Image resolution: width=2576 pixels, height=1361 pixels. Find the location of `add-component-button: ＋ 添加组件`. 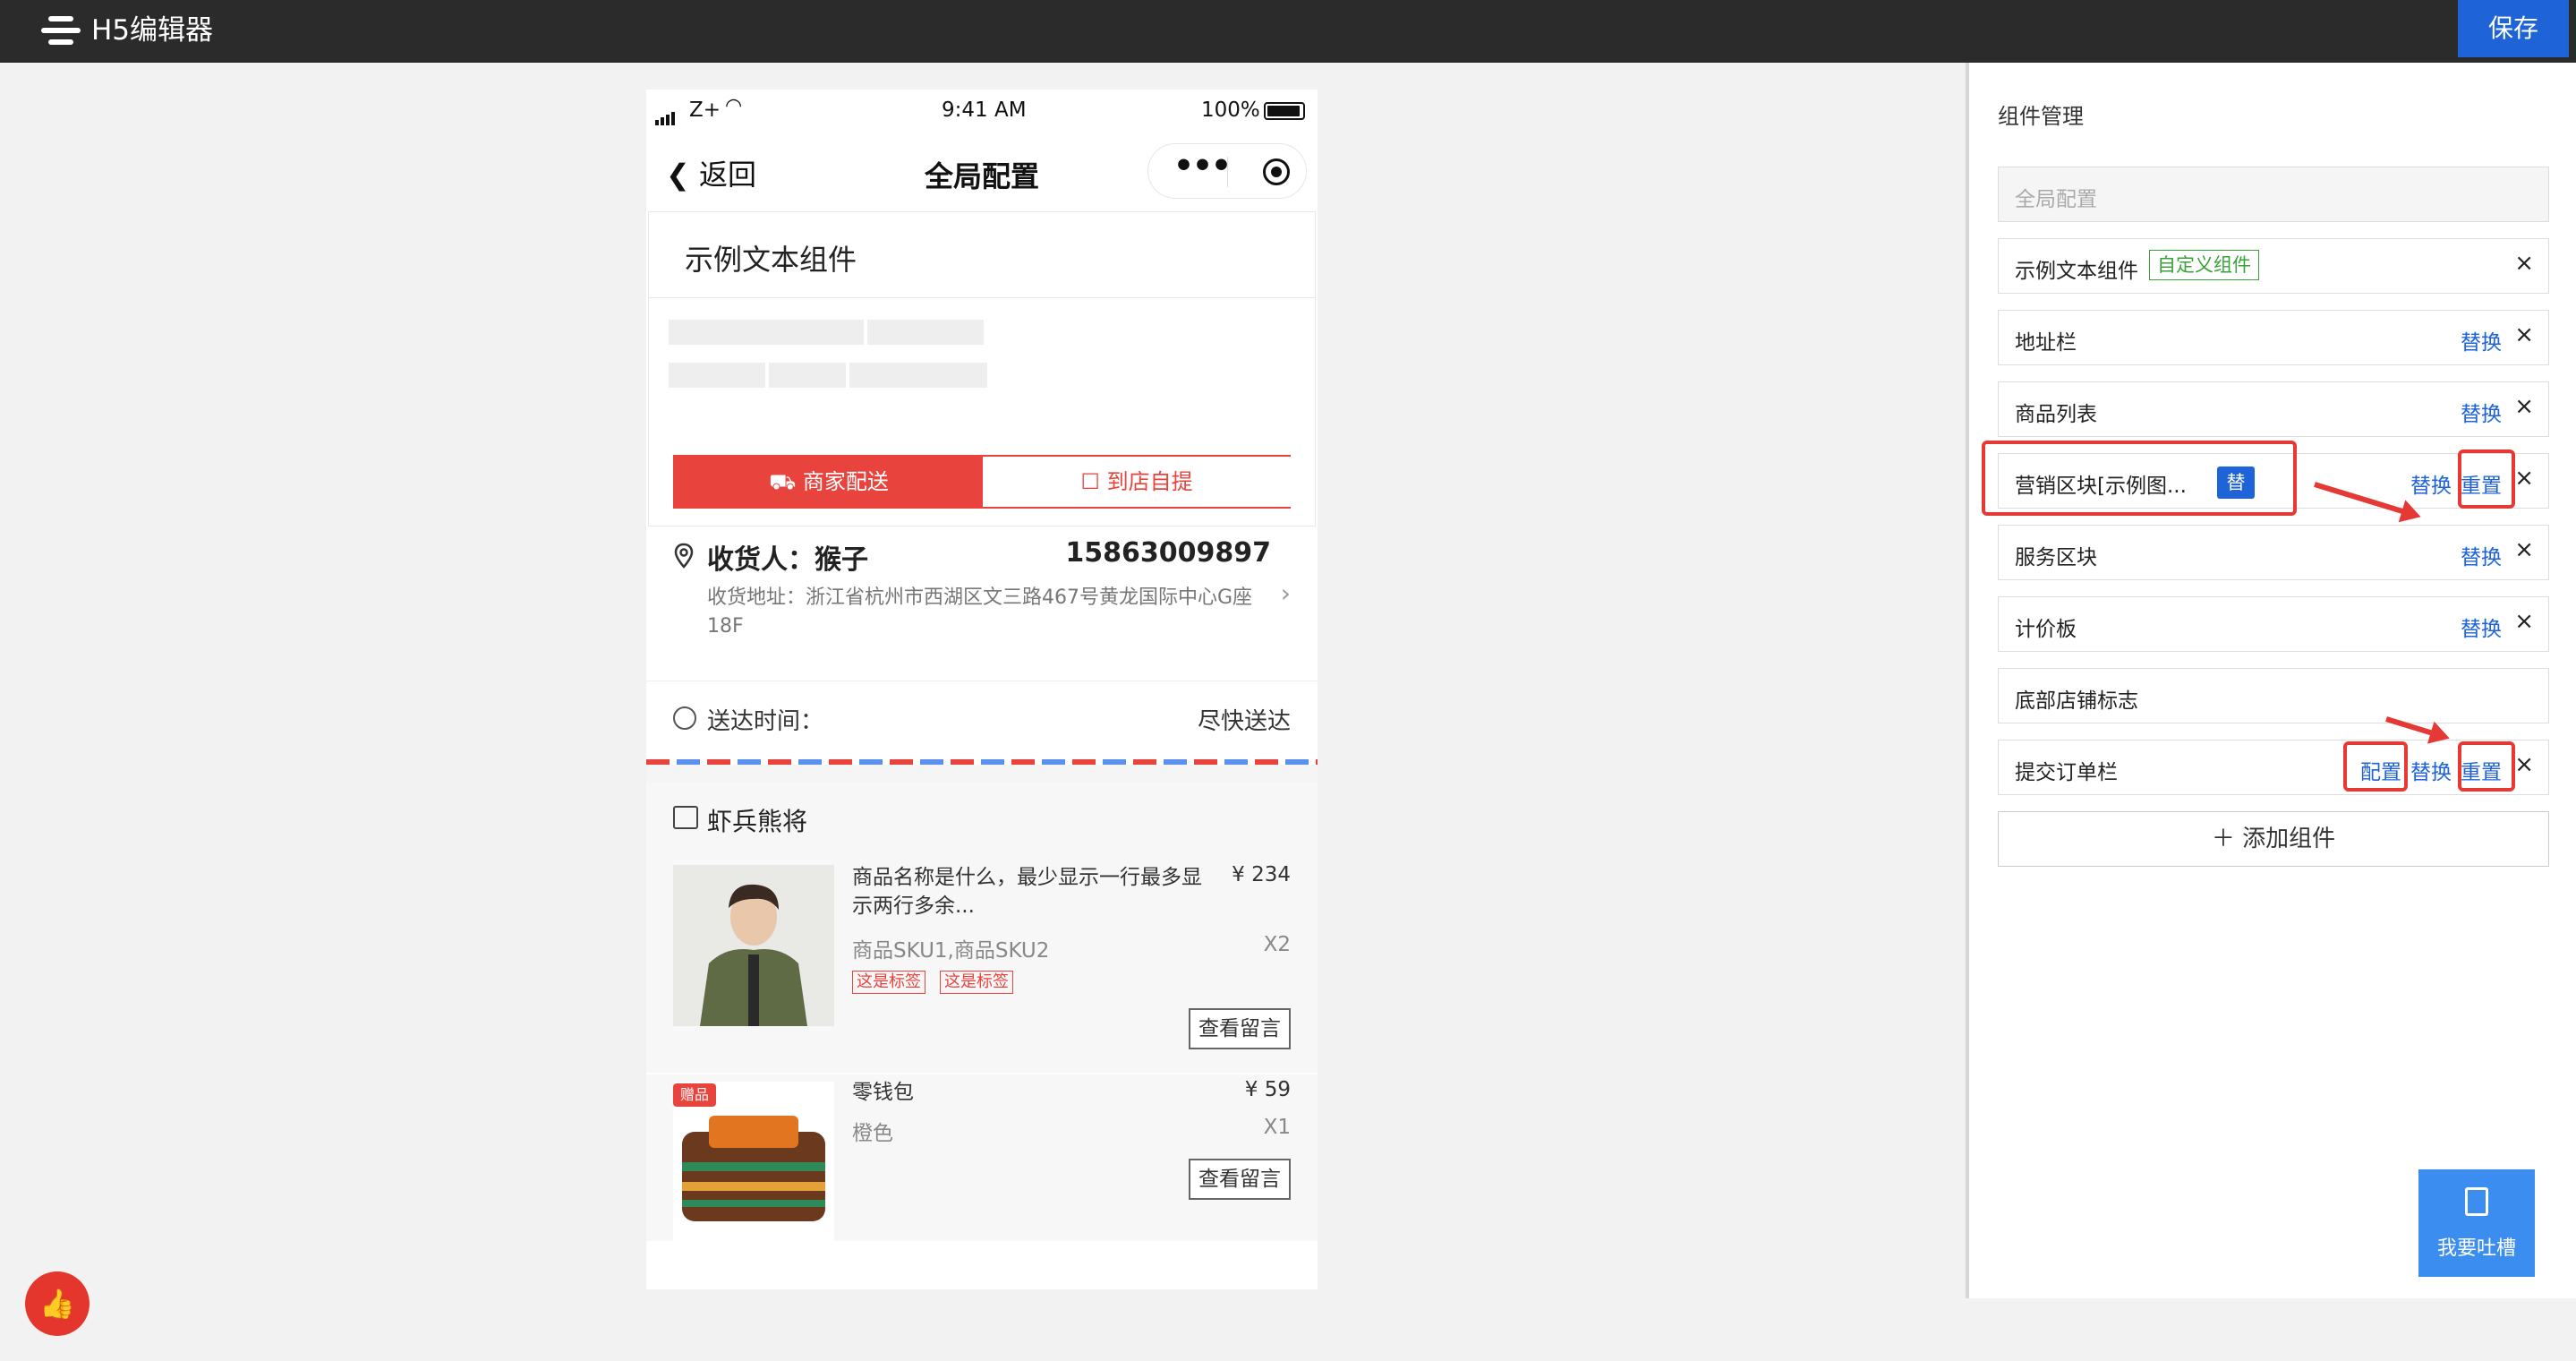

add-component-button: ＋ 添加组件 is located at coordinates (2273, 839).